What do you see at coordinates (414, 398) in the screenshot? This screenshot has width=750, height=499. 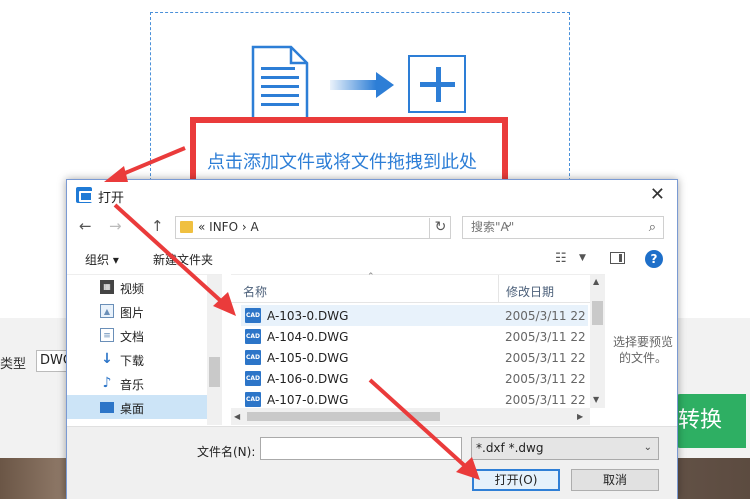 I see `file-row: CAD A-107-0.DWG 2005/3/11 22:5` at bounding box center [414, 398].